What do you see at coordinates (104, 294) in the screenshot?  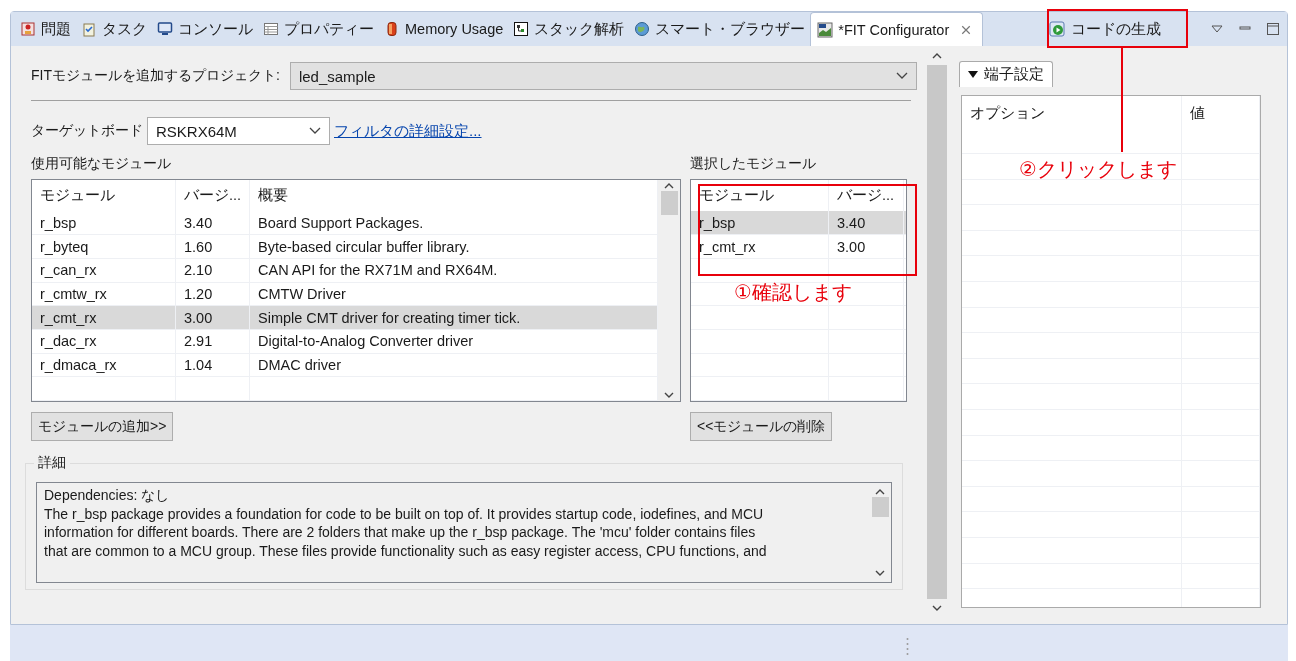 I see `table-cell: r_cmtw_rx` at bounding box center [104, 294].